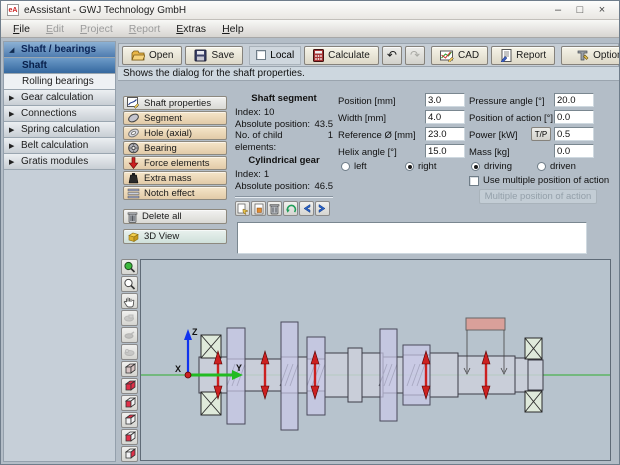 The image size is (620, 465). I want to click on report-document-icon, so click(506, 55).